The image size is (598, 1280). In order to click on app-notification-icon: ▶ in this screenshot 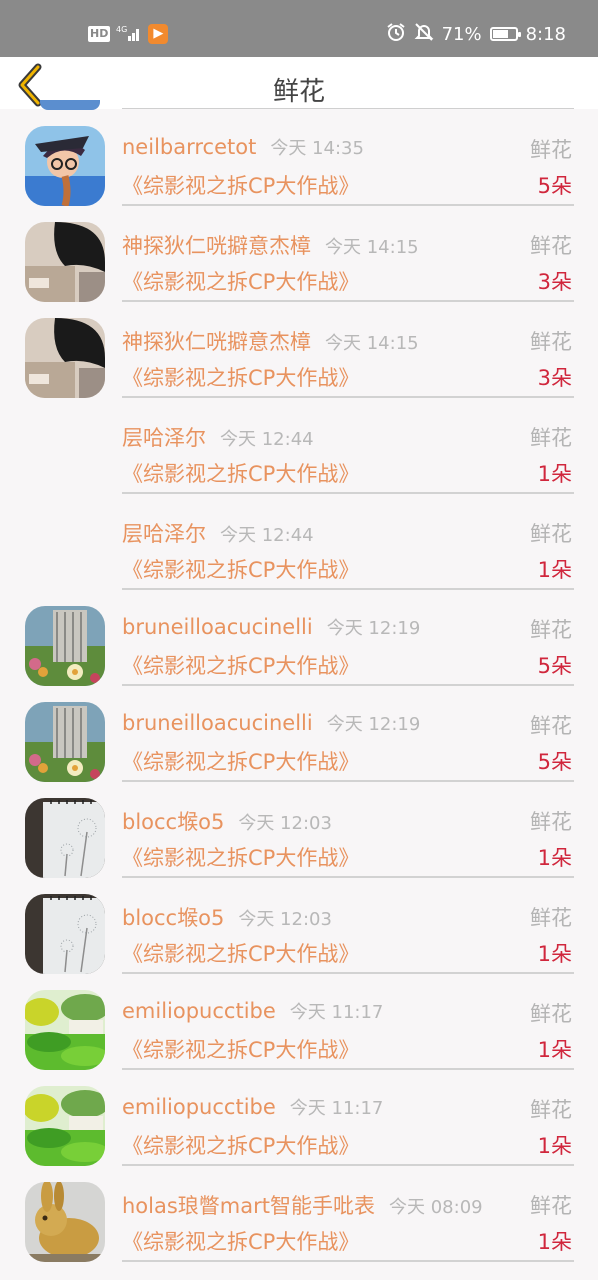, I will do `click(158, 34)`.